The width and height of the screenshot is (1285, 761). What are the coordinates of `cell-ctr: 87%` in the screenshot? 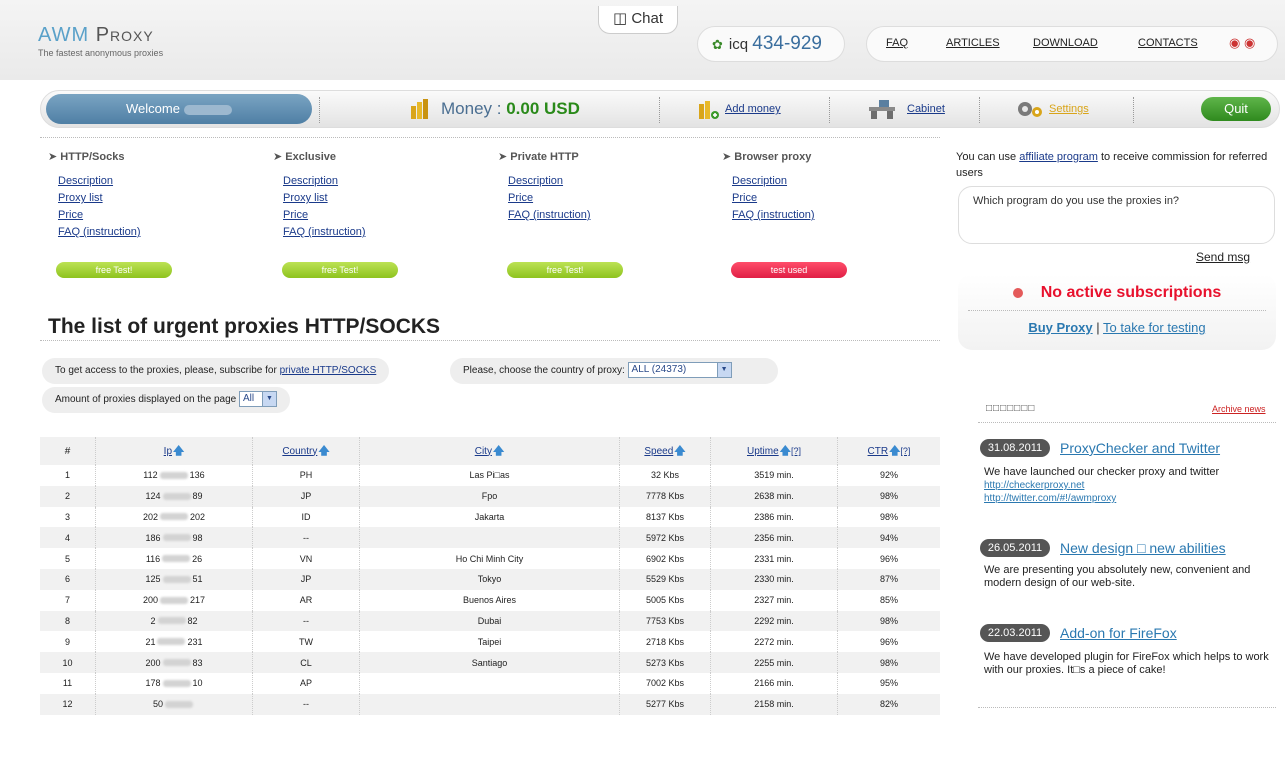 It's located at (888, 579).